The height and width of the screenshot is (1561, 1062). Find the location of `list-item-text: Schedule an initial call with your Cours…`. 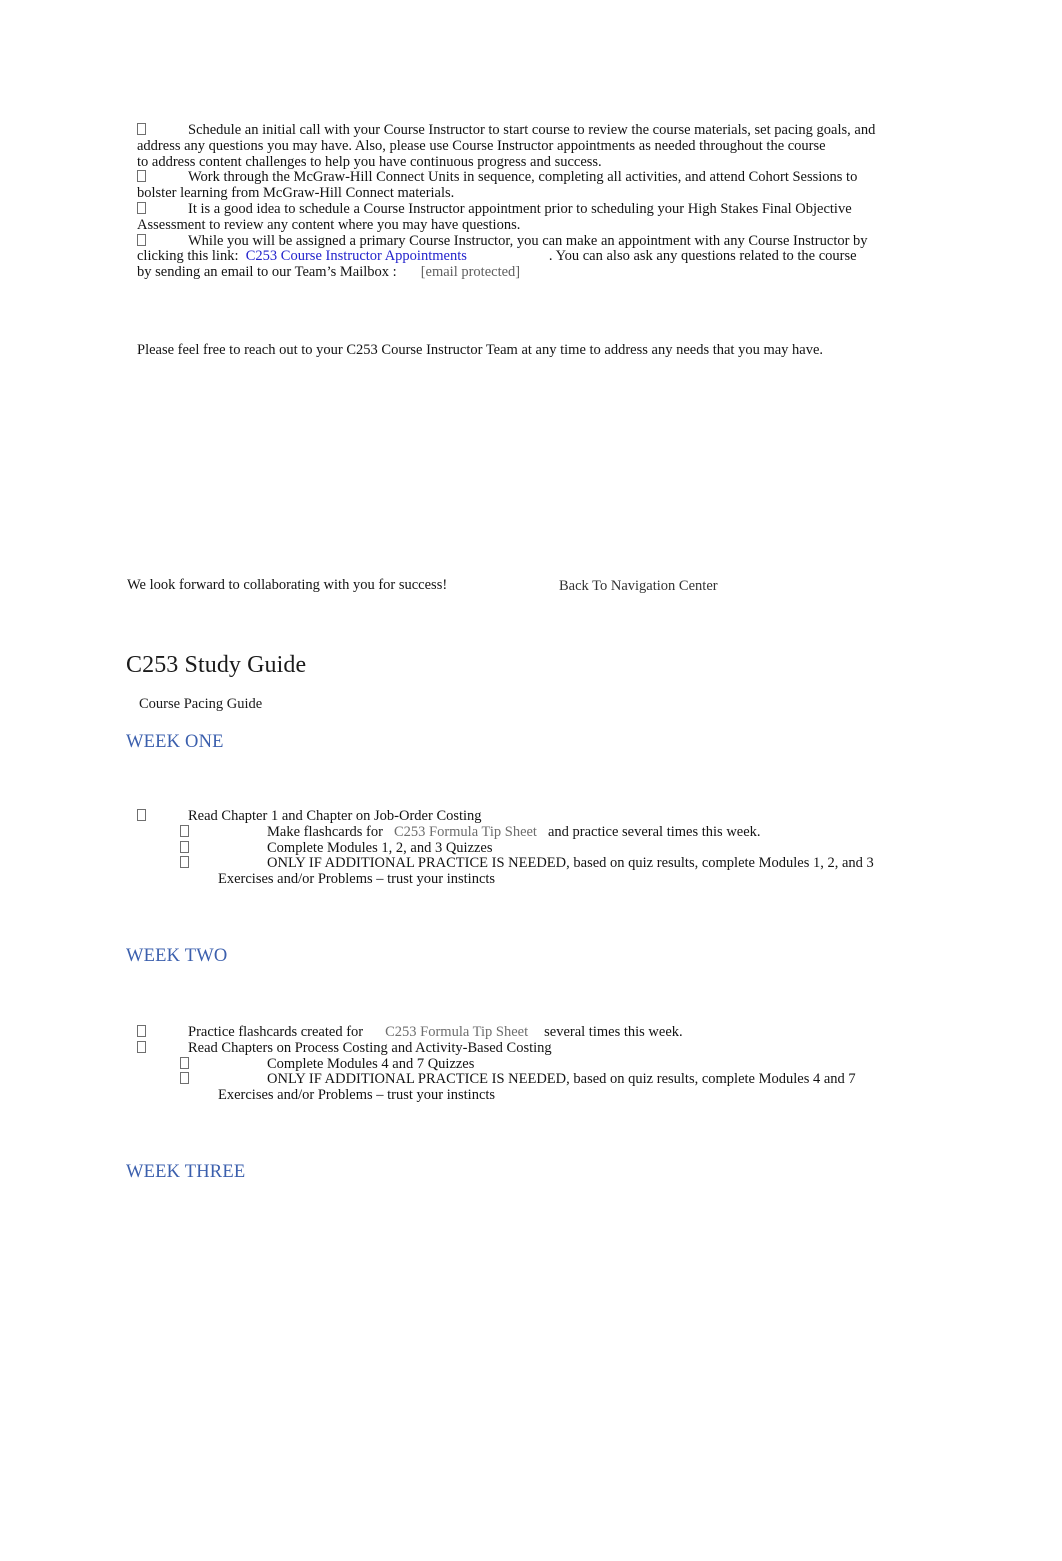

list-item-text: Schedule an initial call with your Cours… is located at coordinates (532, 130).